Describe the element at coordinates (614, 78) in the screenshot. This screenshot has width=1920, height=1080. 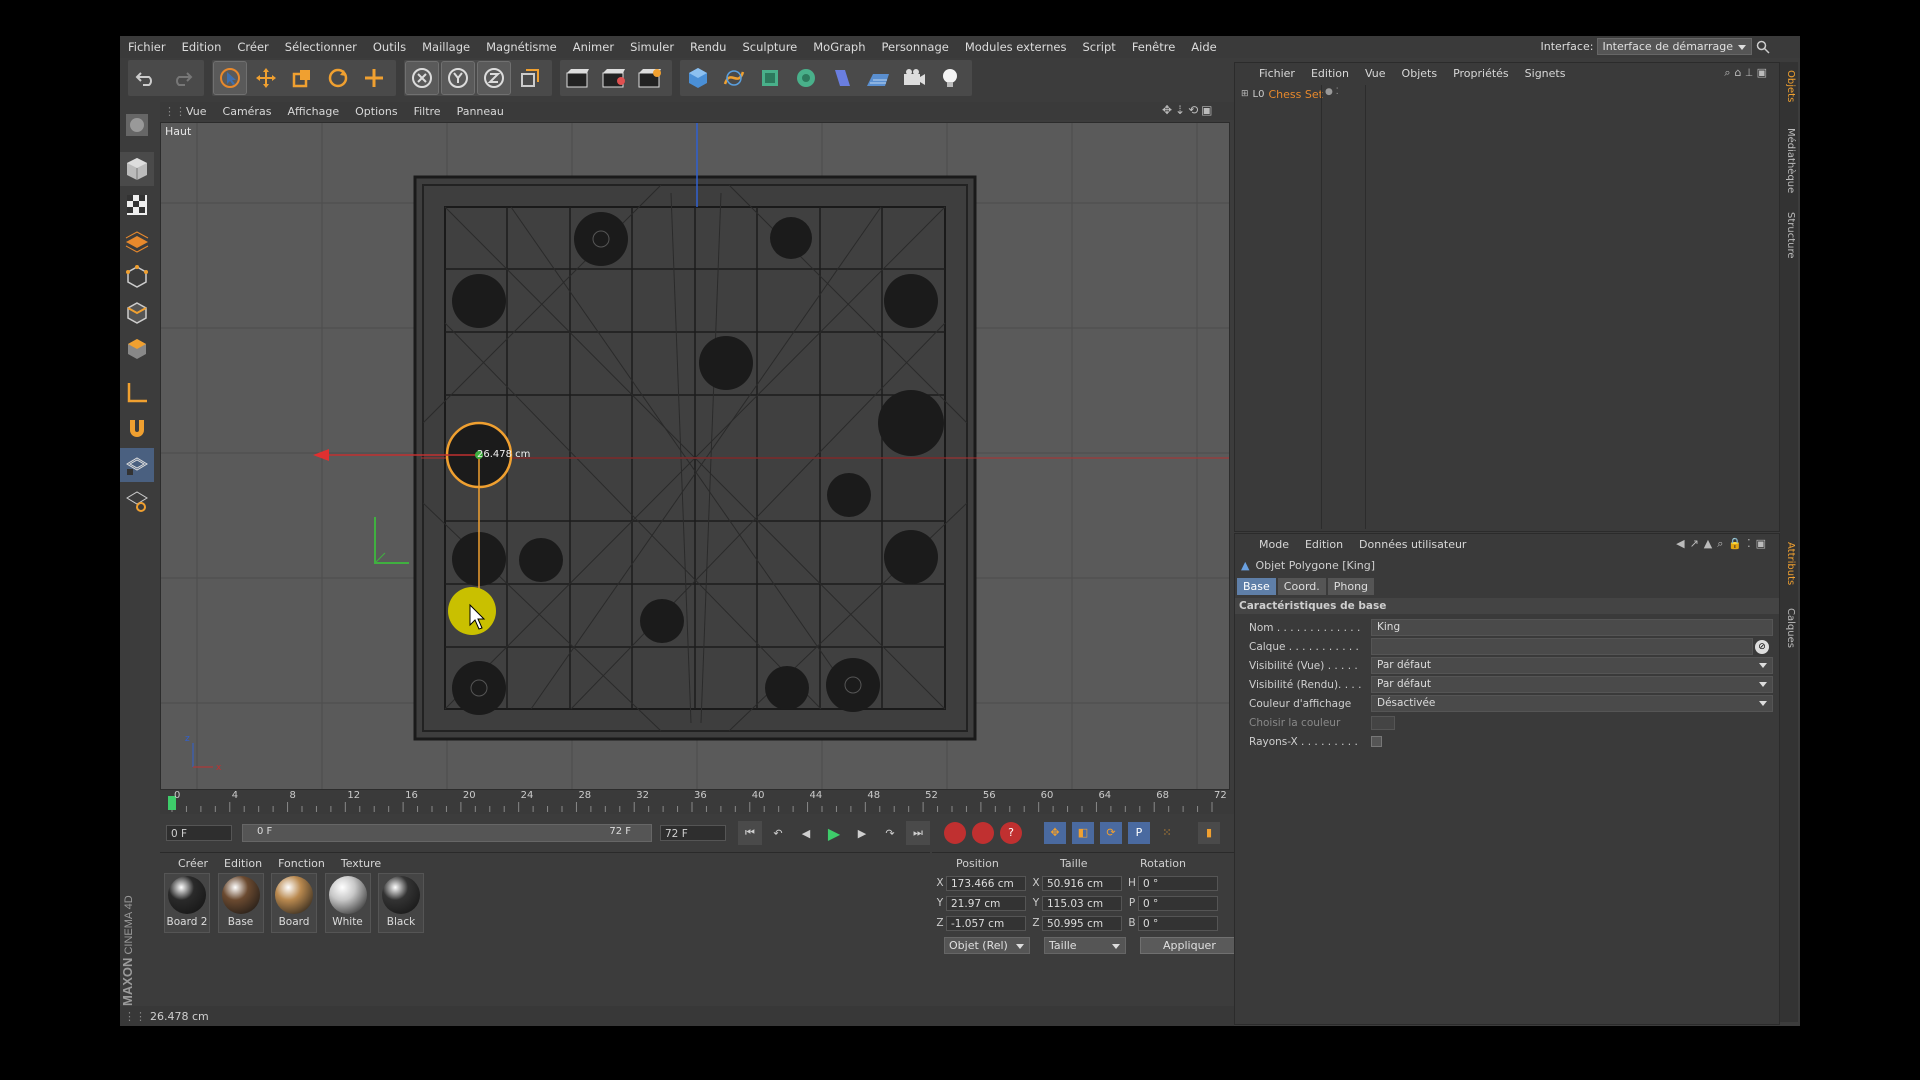
I see `render-picture-viewer-icon` at that location.